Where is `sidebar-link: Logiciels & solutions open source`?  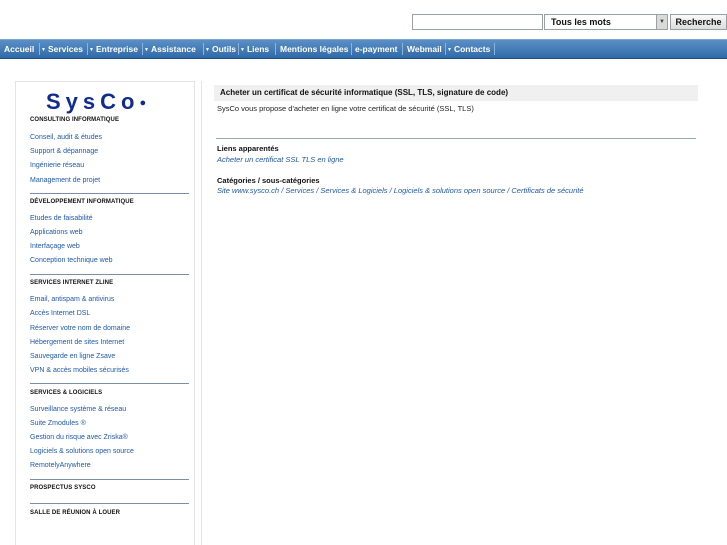 sidebar-link: Logiciels & solutions open source is located at coordinates (82, 451).